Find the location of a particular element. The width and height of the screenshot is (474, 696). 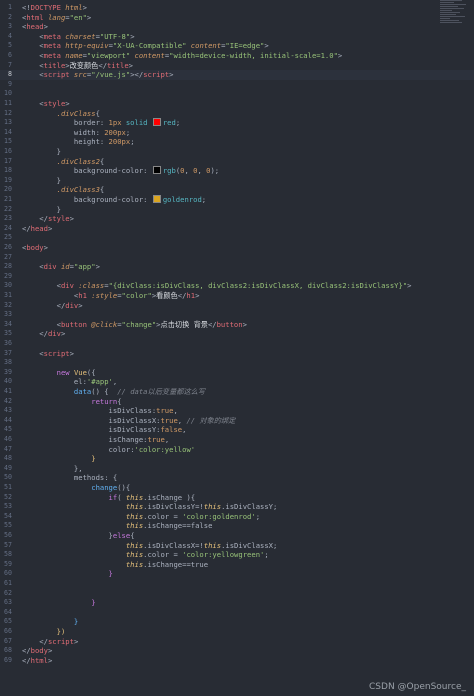

code-line: 51 change(){ is located at coordinates (237, 488).